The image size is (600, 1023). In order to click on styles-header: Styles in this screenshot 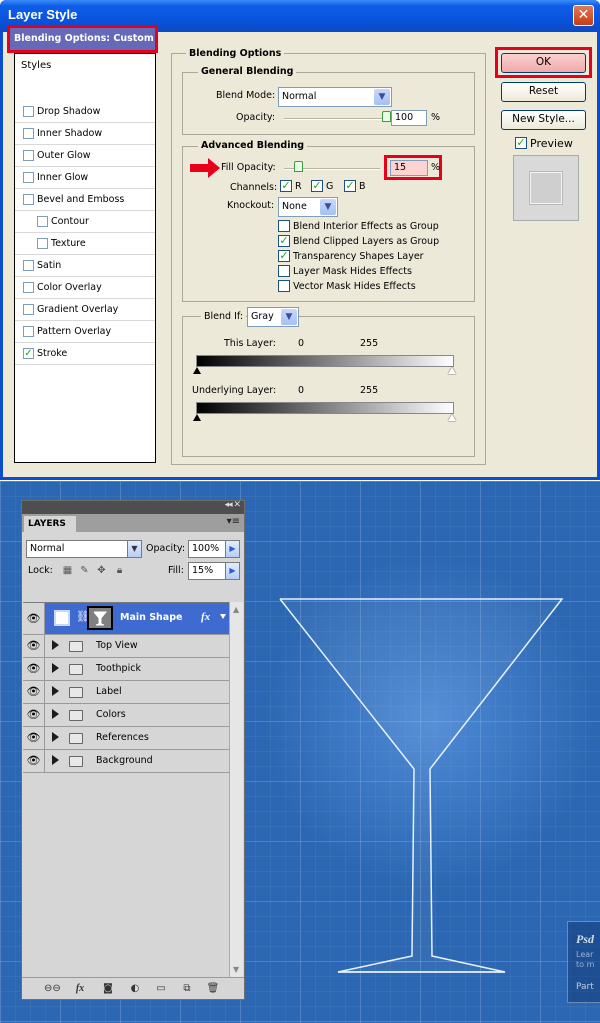, I will do `click(36, 65)`.